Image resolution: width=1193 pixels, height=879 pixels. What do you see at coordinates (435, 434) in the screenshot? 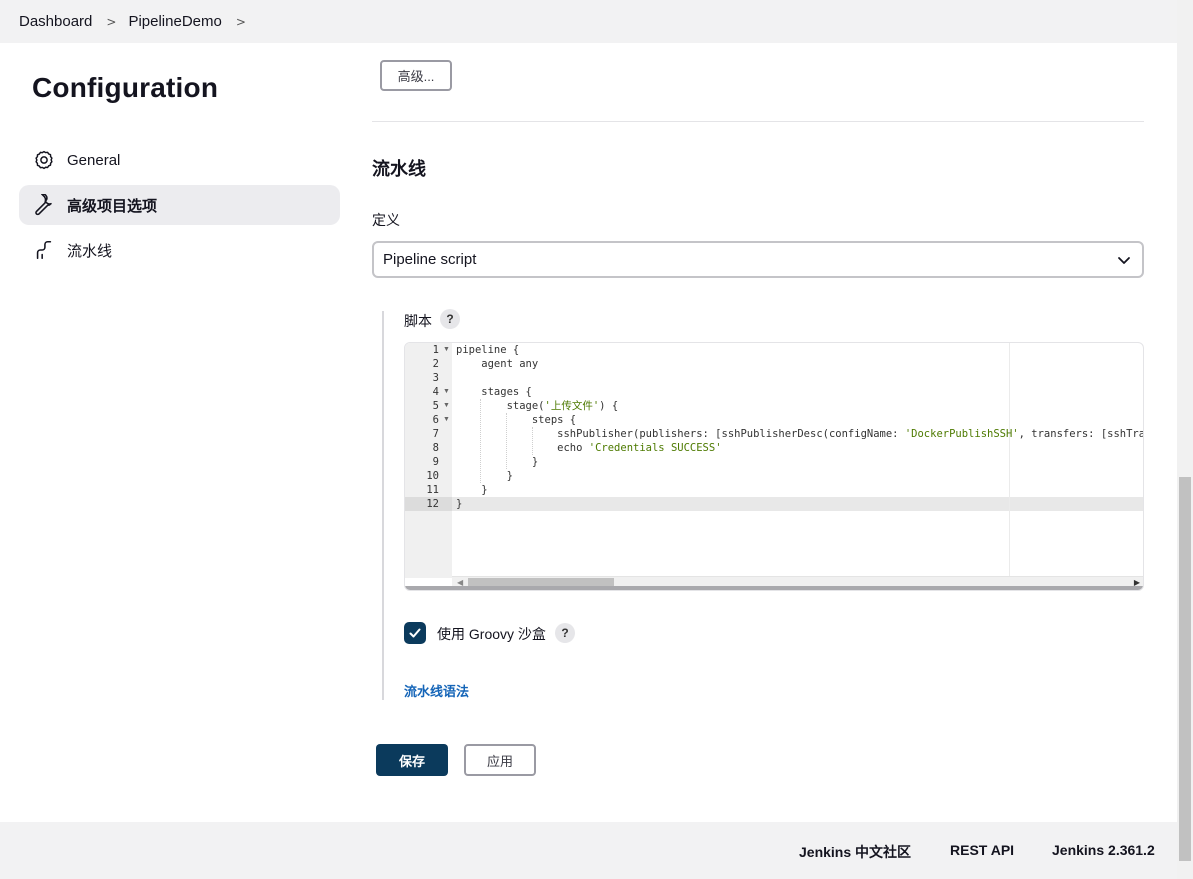
I see `line-number: 7` at bounding box center [435, 434].